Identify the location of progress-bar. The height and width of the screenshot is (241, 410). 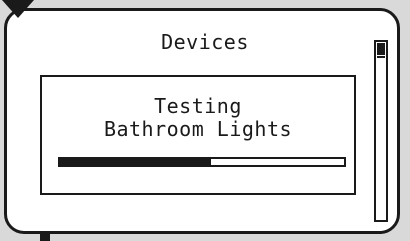
(202, 162).